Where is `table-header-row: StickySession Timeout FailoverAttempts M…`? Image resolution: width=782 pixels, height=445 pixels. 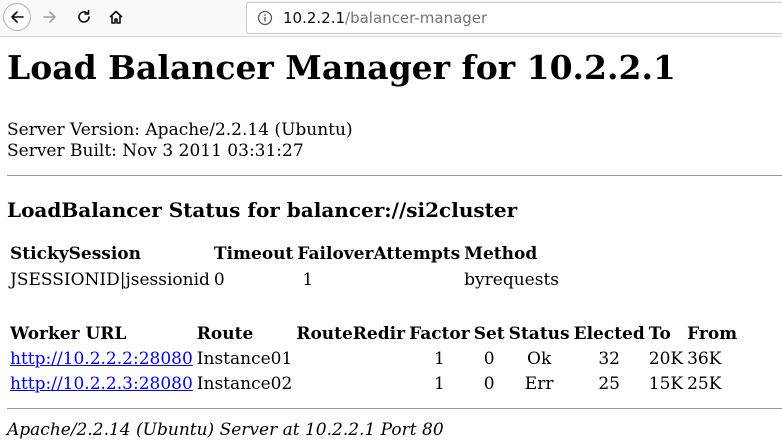
table-header-row: StickySession Timeout FailoverAttempts M… is located at coordinates (284, 254).